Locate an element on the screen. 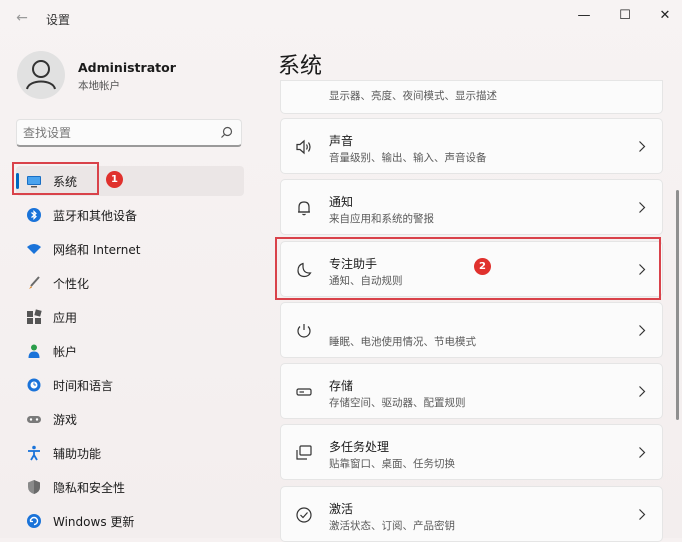  card-subtitle: 显示器、亮度、夜间模式、显示描述 is located at coordinates (413, 96).